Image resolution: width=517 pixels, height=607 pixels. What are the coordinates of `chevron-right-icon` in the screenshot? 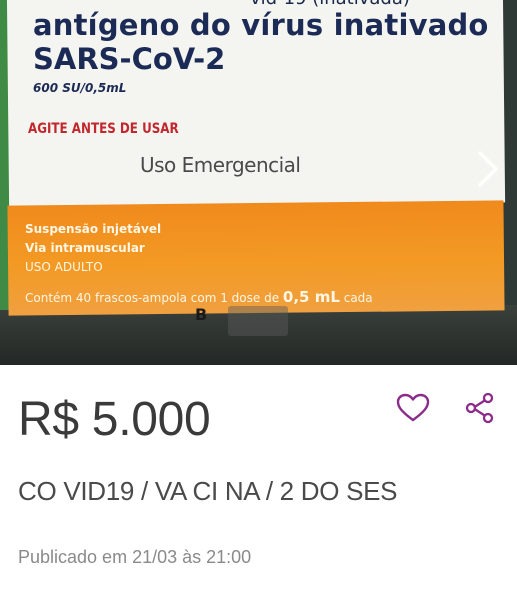 It's located at (488, 169).